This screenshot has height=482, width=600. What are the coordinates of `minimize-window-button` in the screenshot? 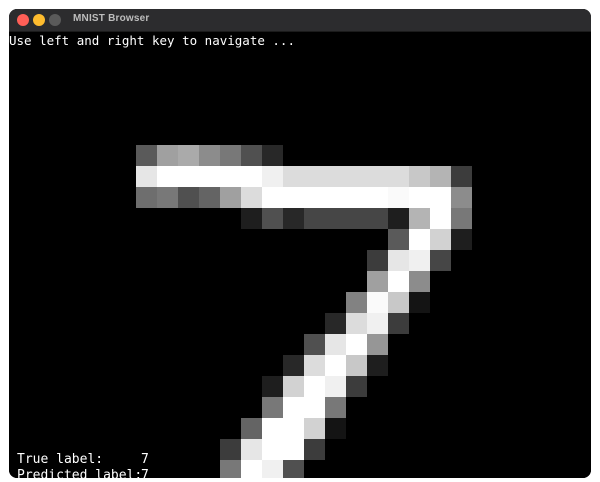 It's located at (39, 20).